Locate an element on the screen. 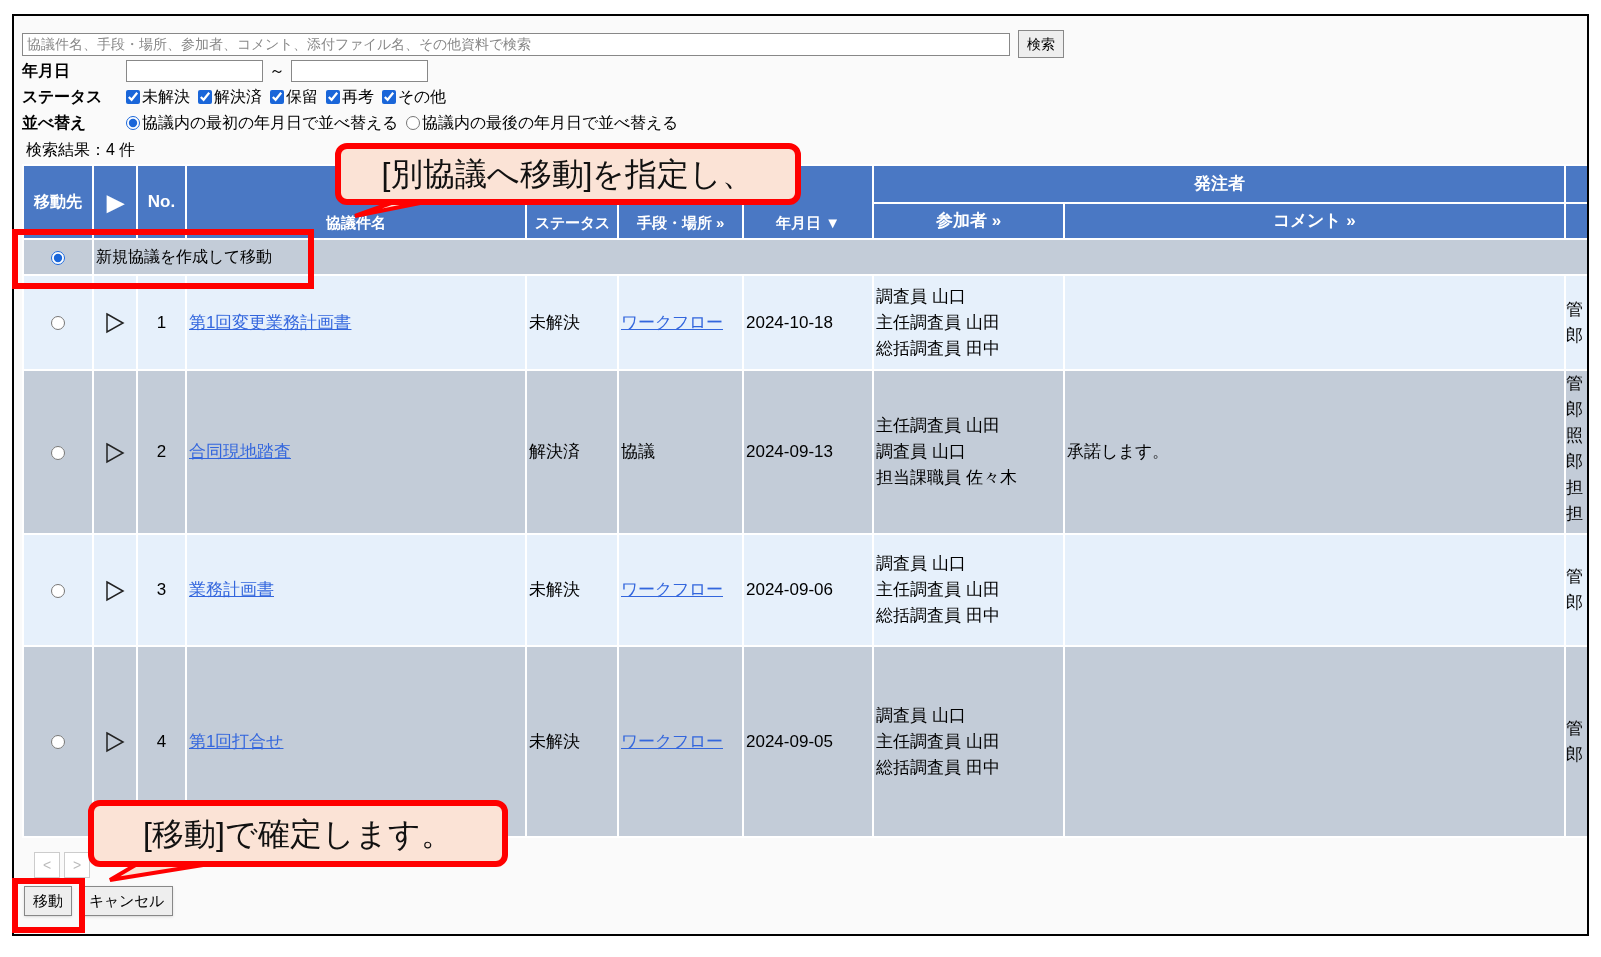 The width and height of the screenshot is (1601, 957). search-button: 検索 is located at coordinates (1041, 44).